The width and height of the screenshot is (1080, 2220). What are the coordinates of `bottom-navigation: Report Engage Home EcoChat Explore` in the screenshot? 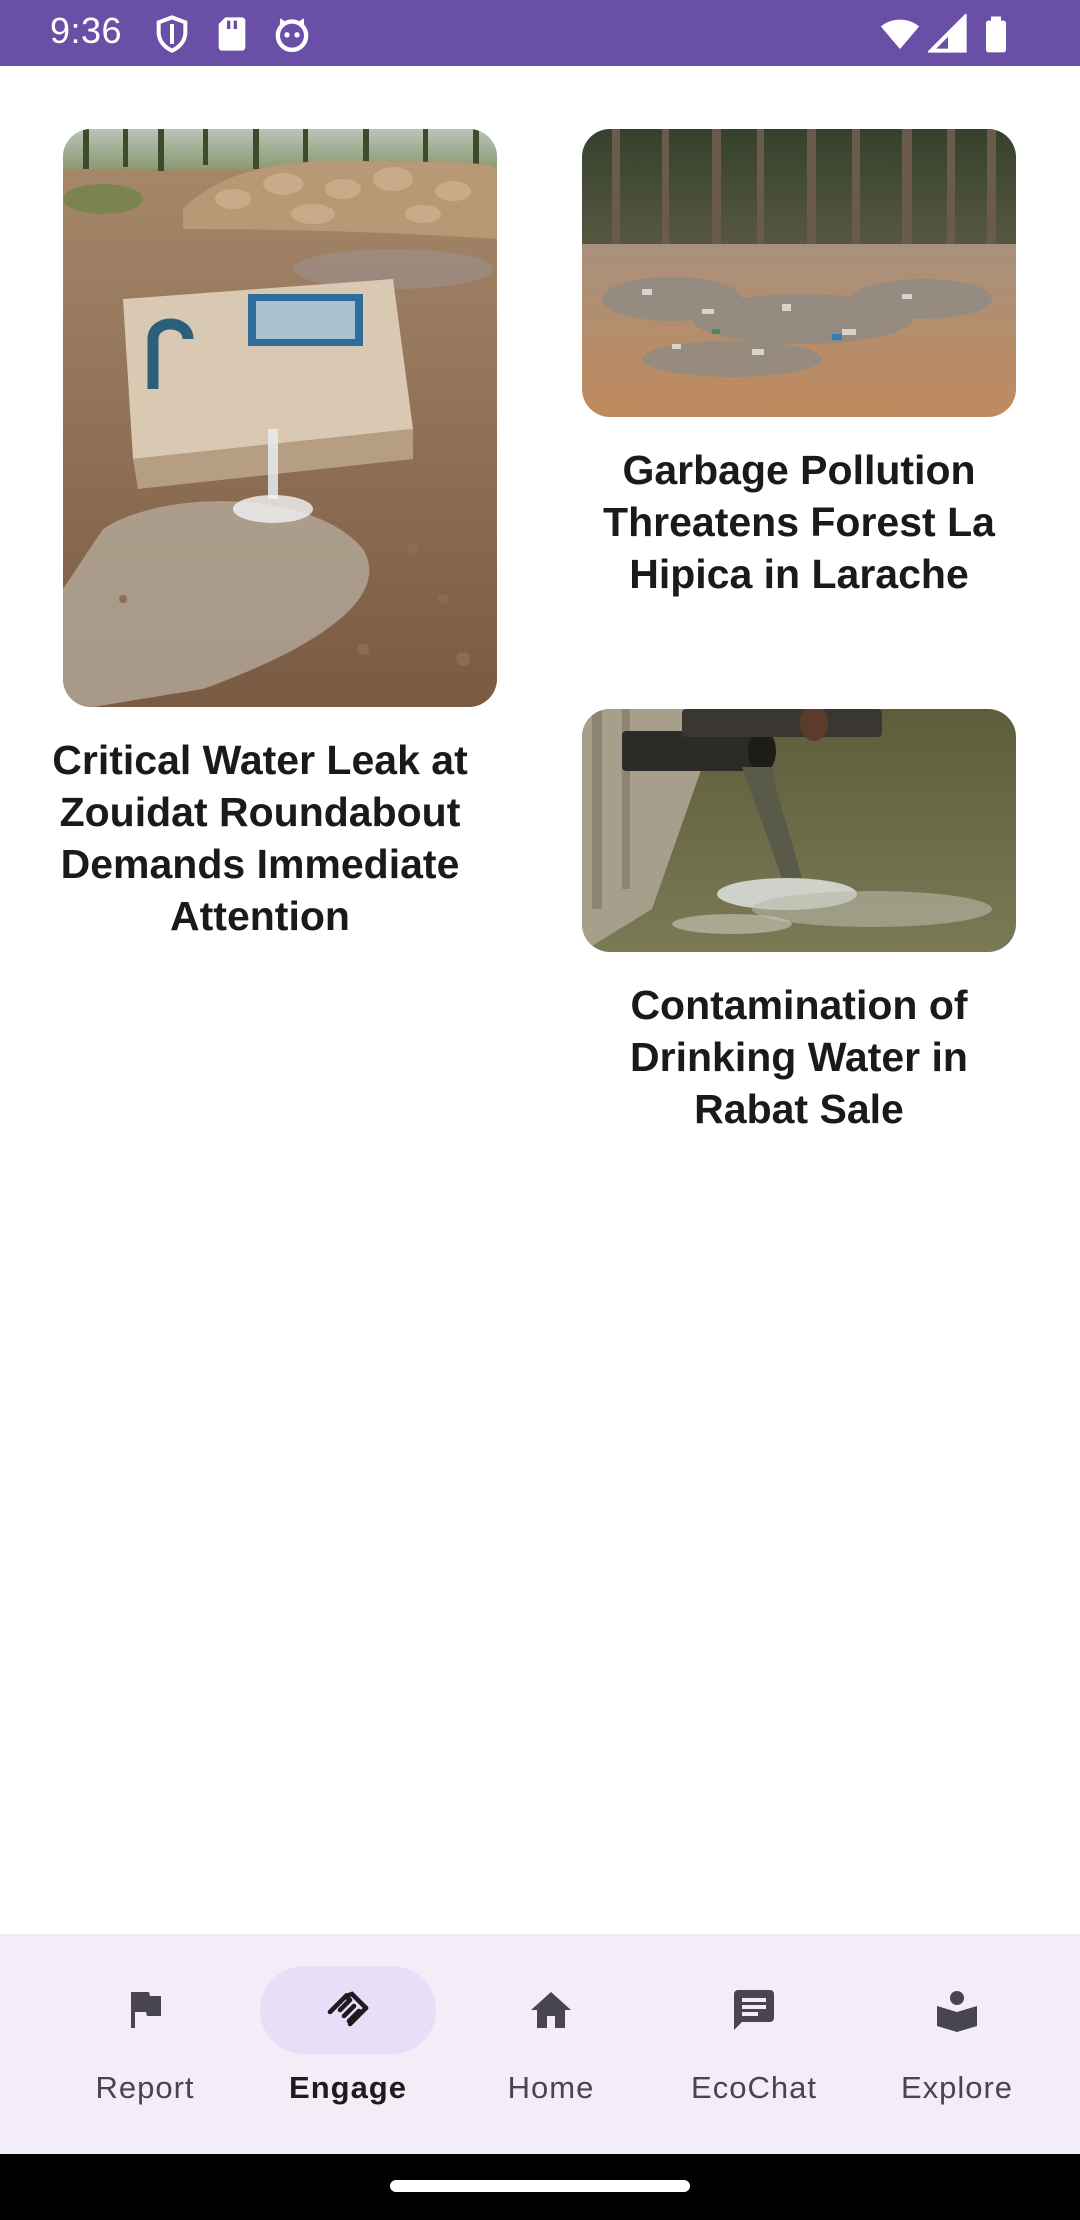 It's located at (540, 2044).